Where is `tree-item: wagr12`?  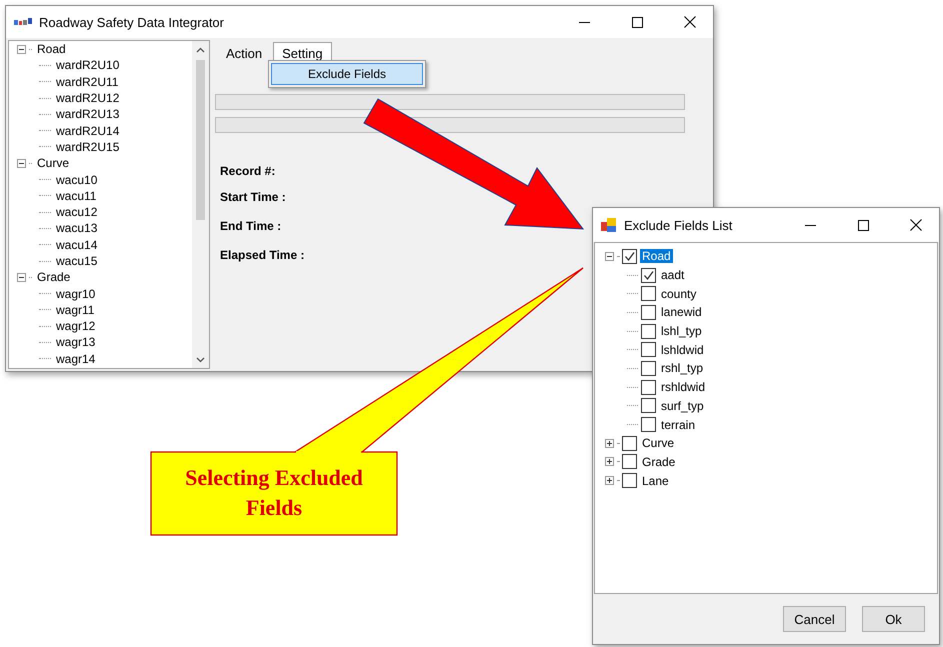
tree-item: wagr12 is located at coordinates (76, 326).